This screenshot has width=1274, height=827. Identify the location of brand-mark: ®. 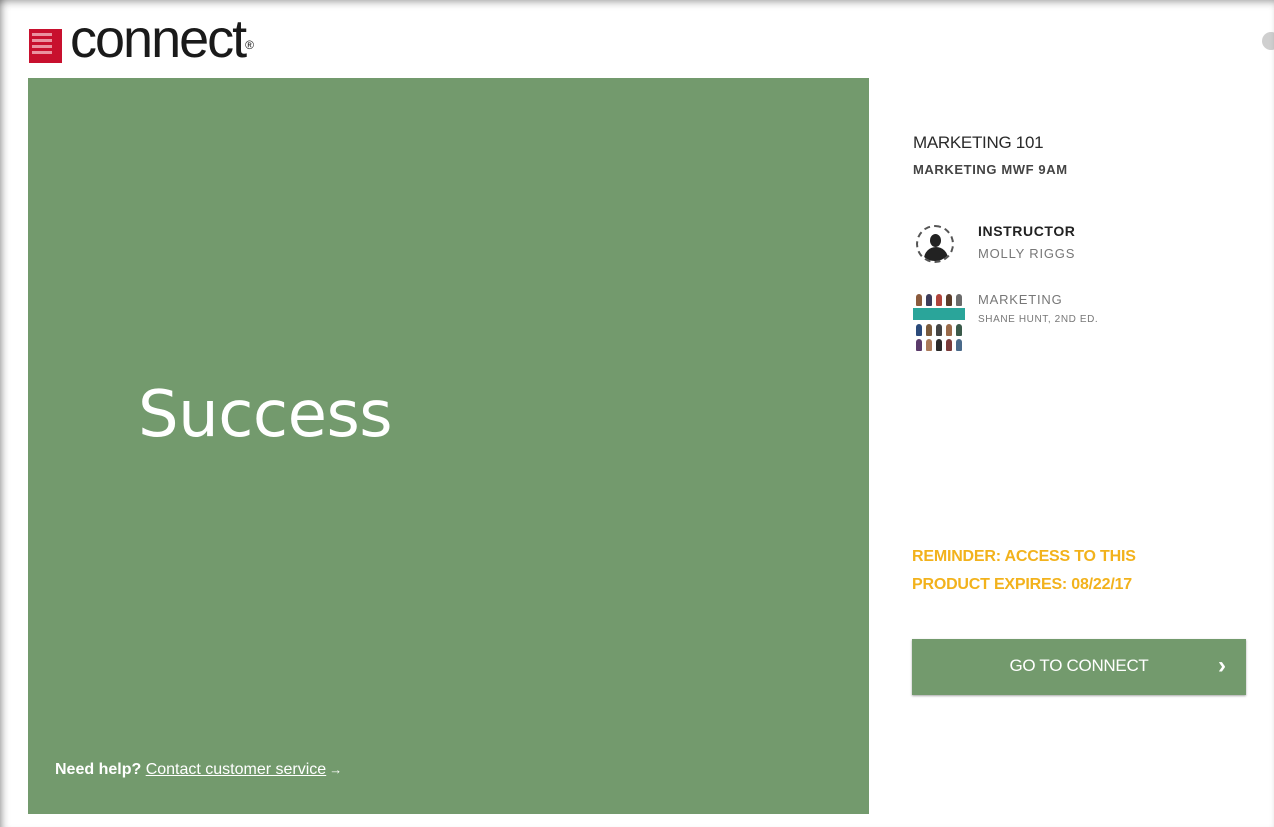
(249, 45).